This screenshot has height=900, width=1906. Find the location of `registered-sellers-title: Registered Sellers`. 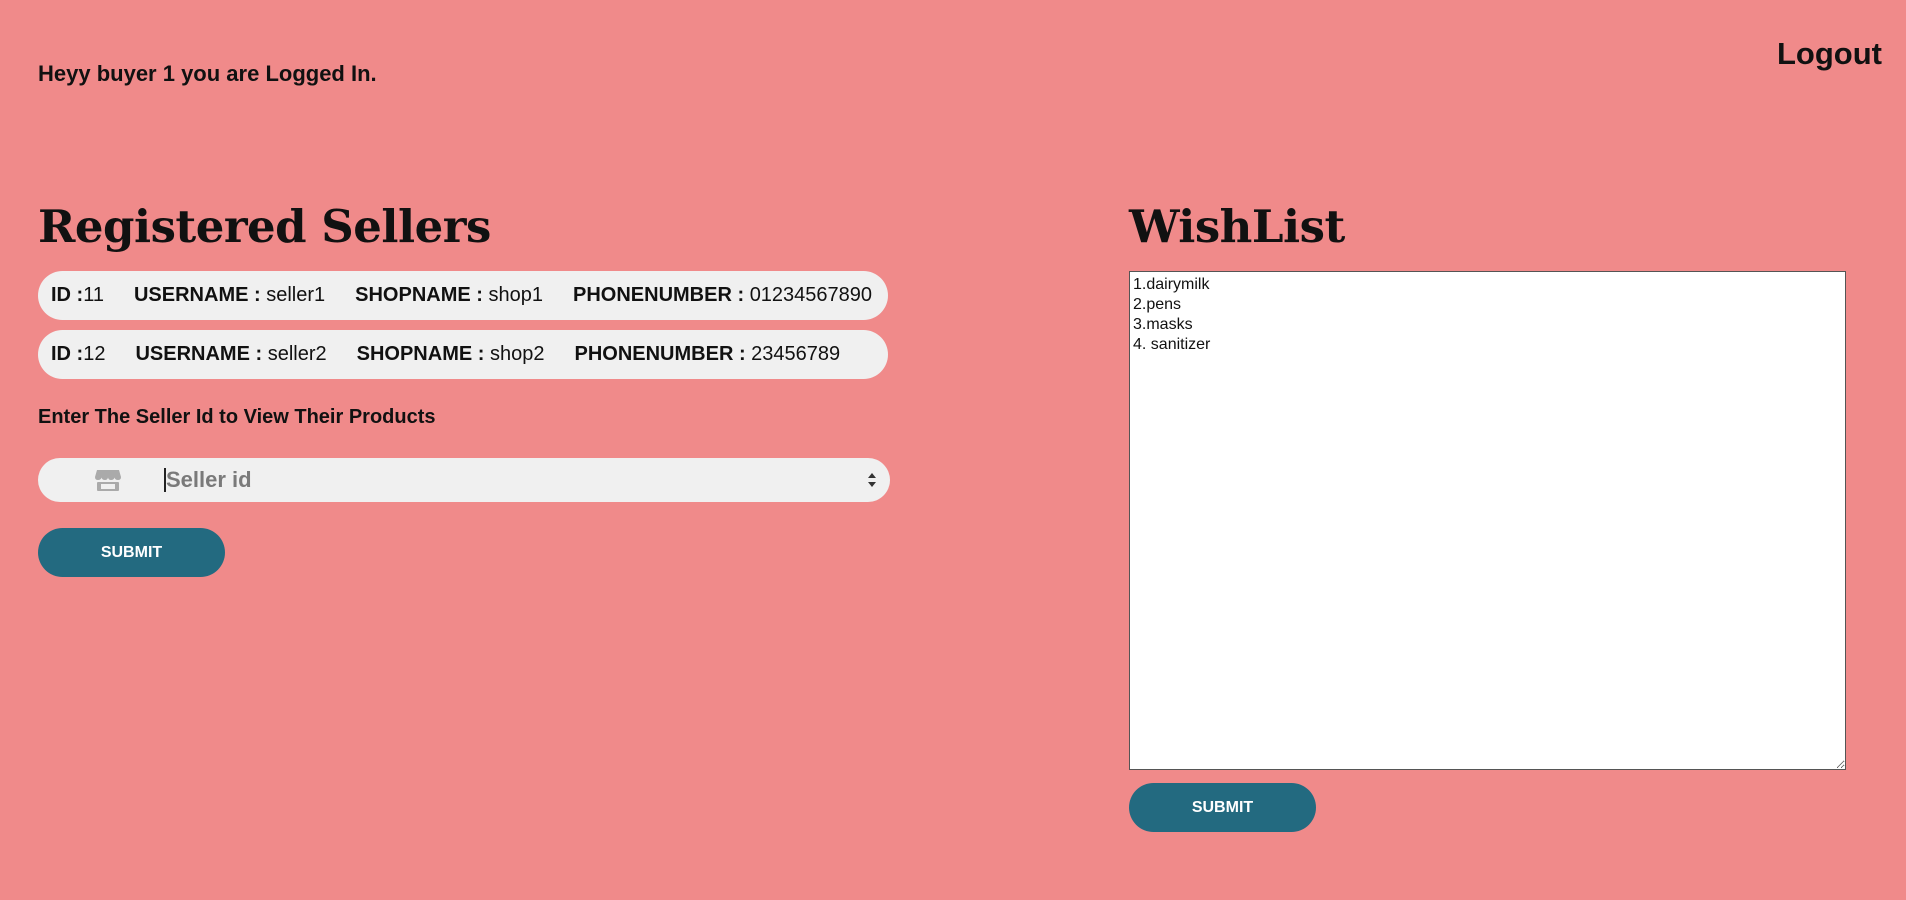

registered-sellers-title: Registered Sellers is located at coordinates (264, 226).